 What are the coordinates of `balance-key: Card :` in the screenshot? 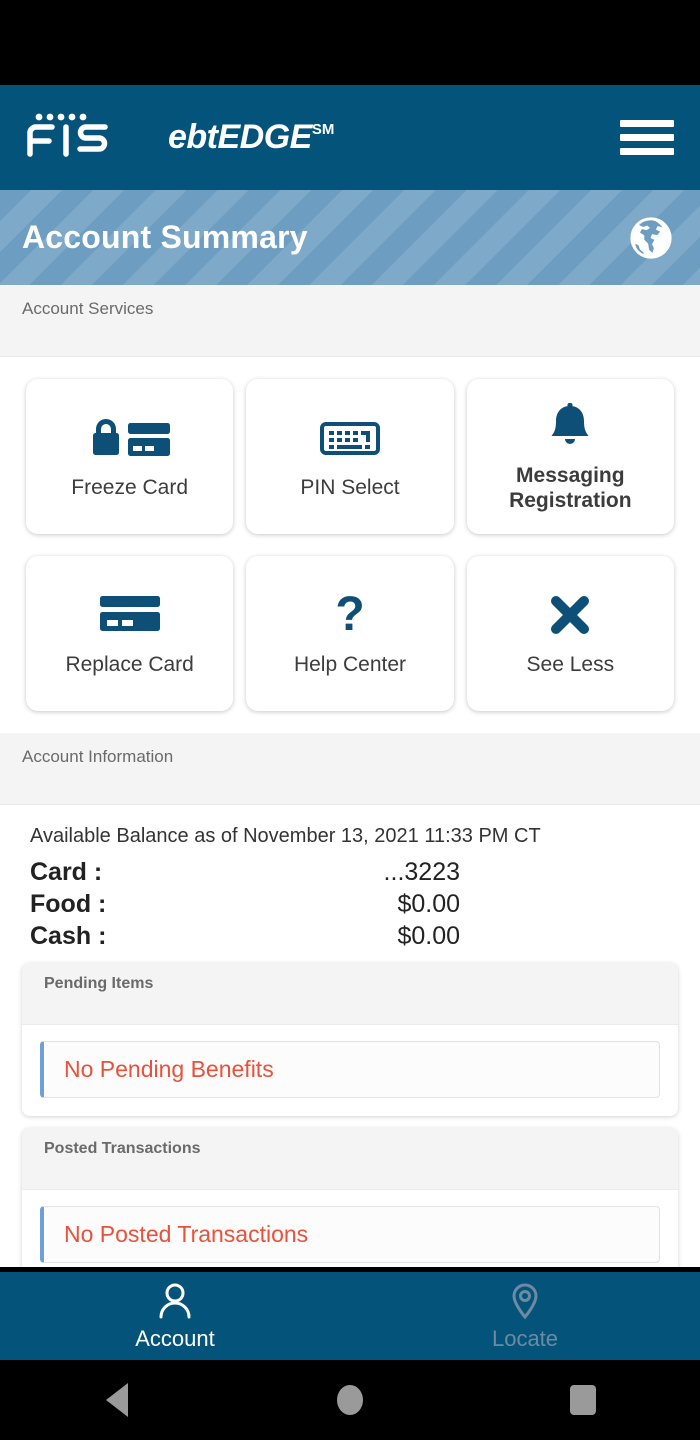 It's located at (66, 872).